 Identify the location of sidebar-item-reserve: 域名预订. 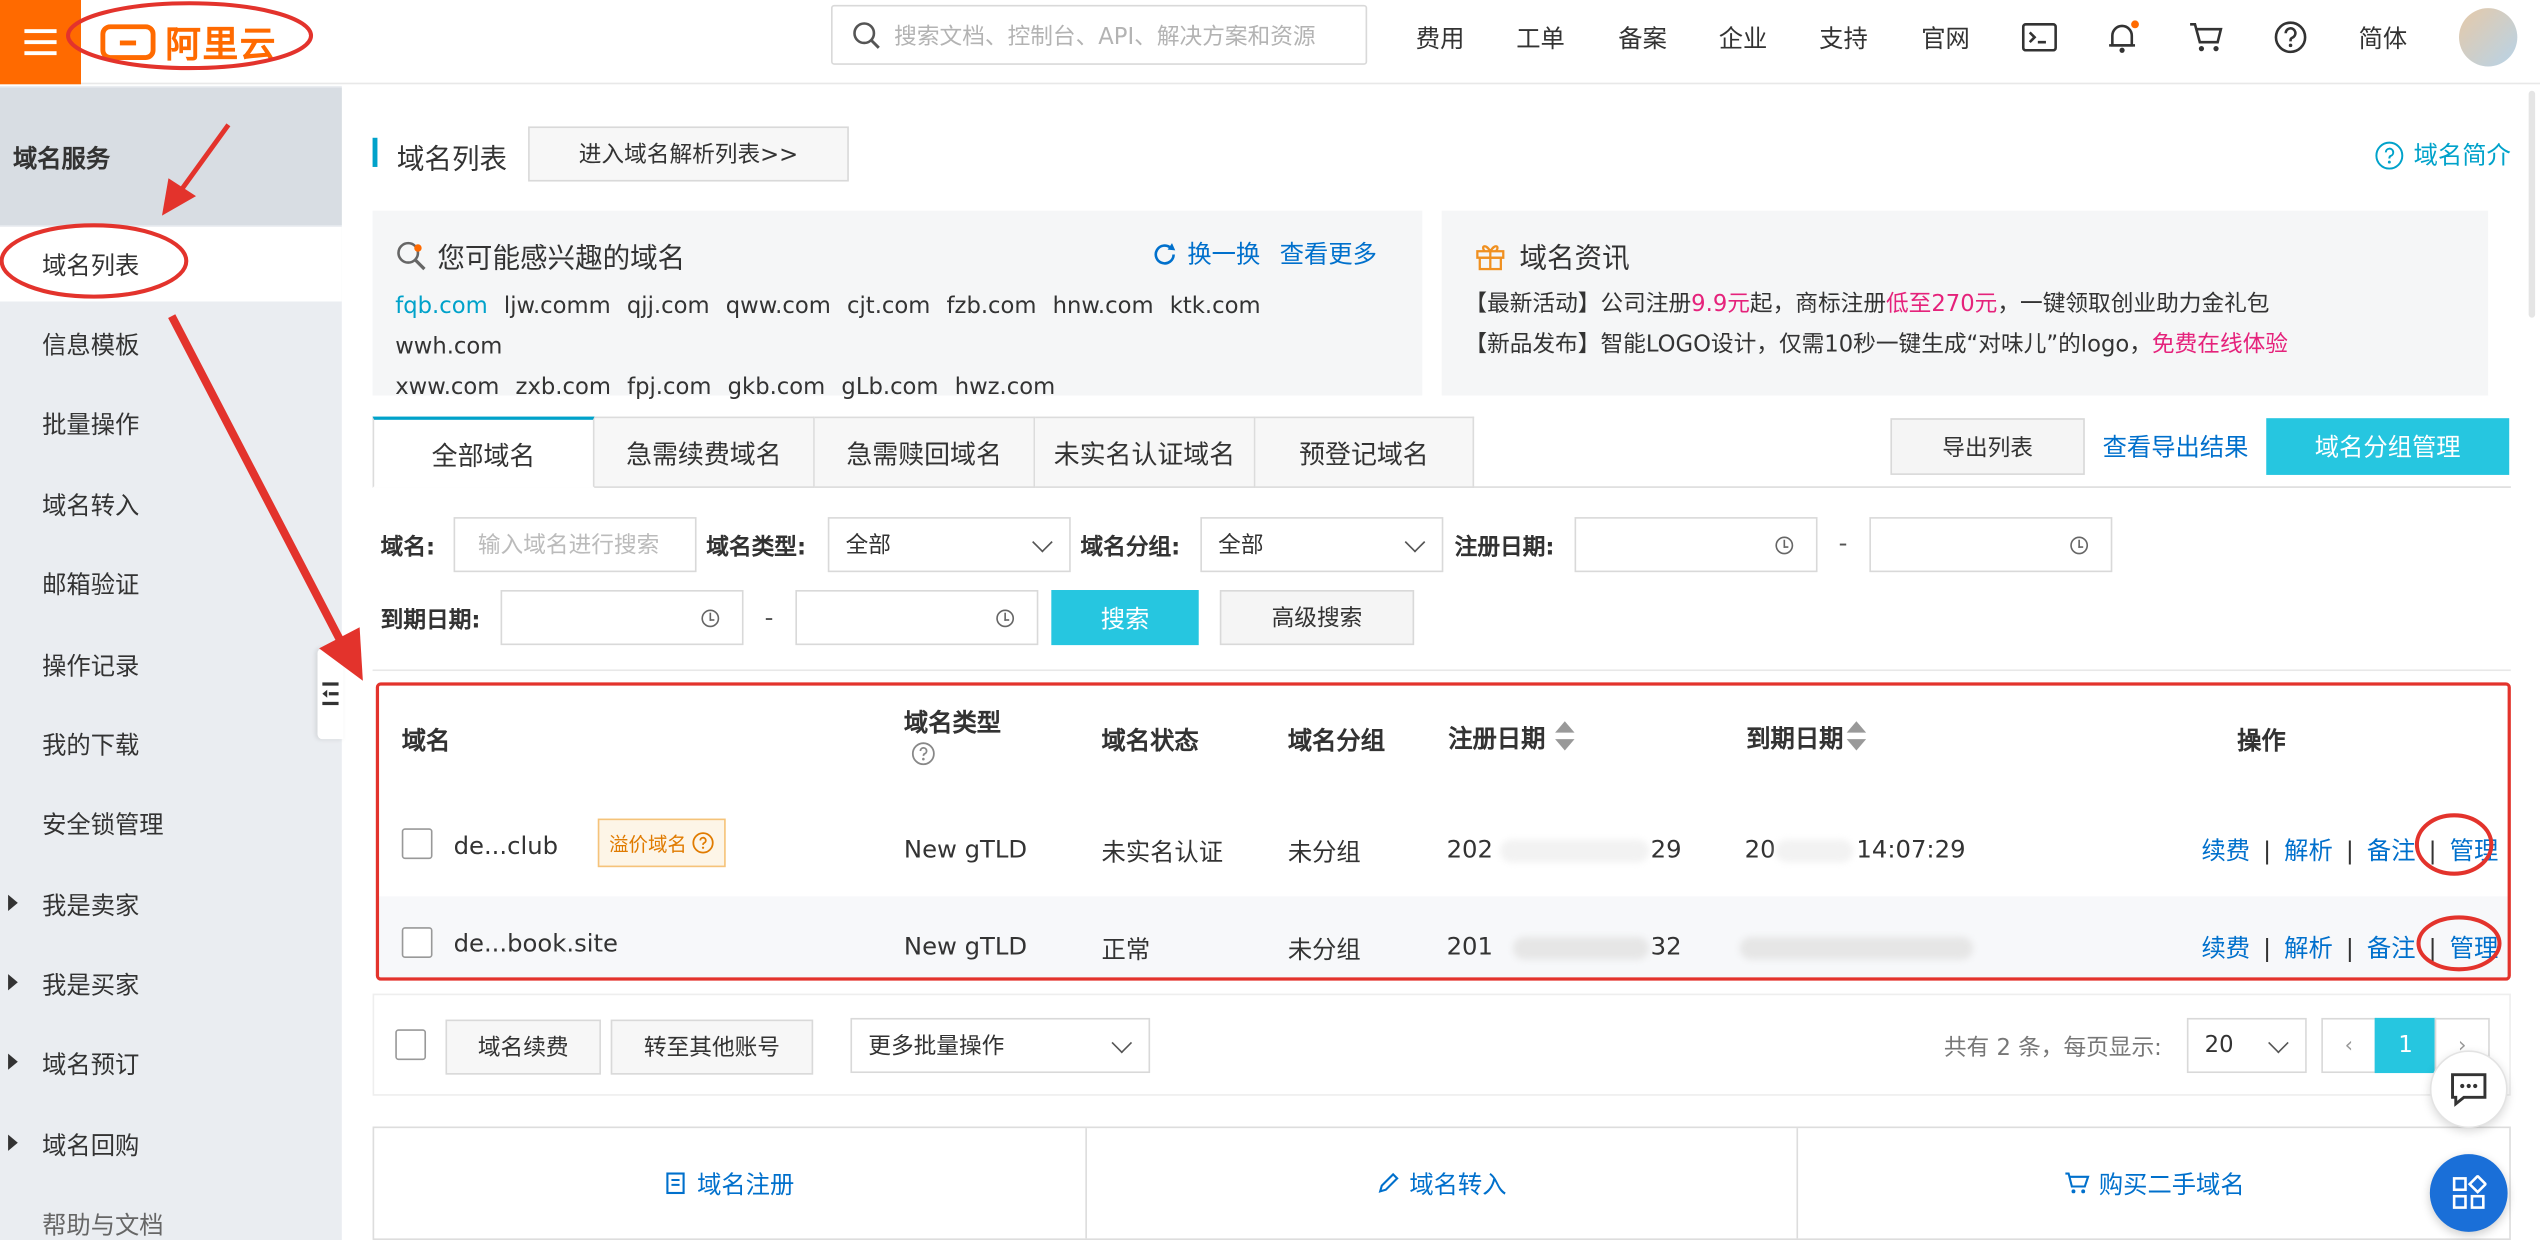
(171, 1063).